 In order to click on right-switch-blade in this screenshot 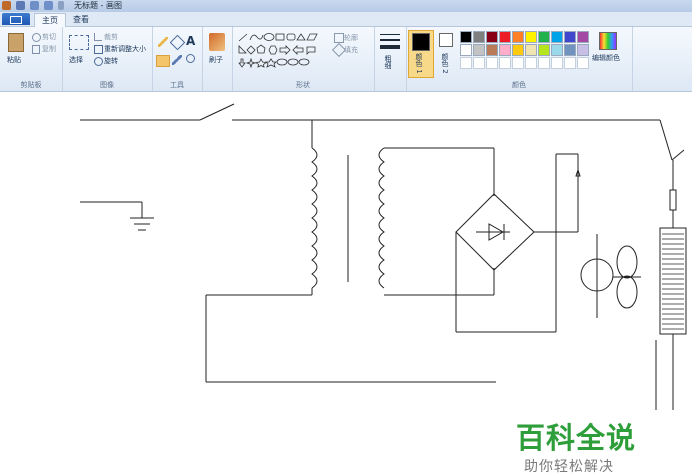, I will do `click(678, 155)`.